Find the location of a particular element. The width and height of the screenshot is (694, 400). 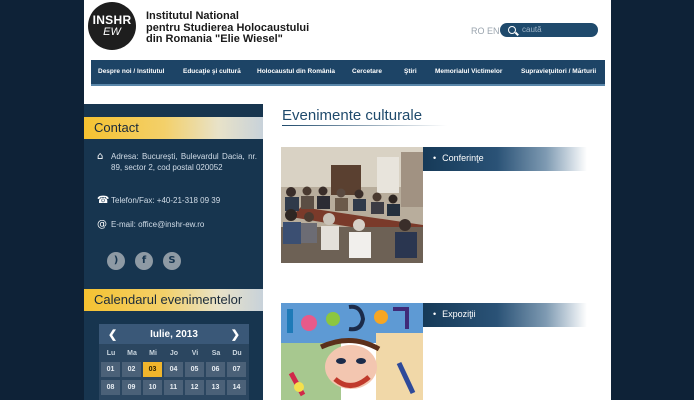

weekday-label: Ma is located at coordinates (132, 353).